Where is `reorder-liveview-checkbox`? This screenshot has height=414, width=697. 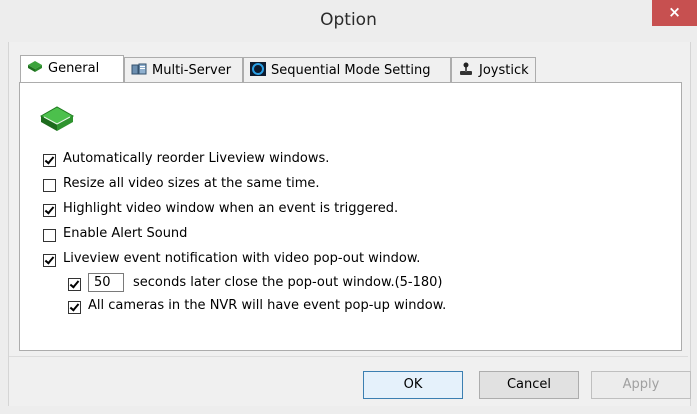
reorder-liveview-checkbox is located at coordinates (49, 160).